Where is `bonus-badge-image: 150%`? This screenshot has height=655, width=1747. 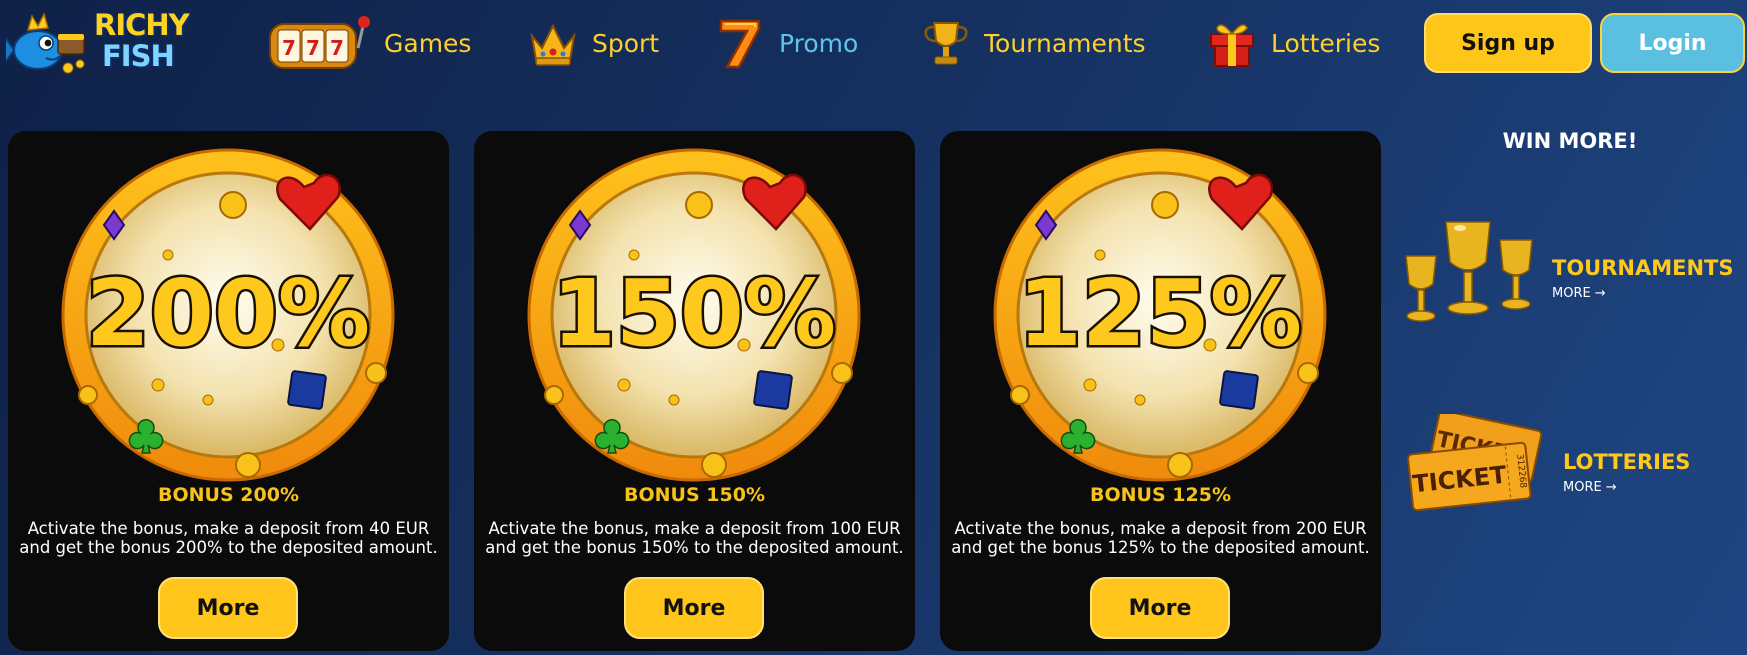 bonus-badge-image: 150% is located at coordinates (694, 315).